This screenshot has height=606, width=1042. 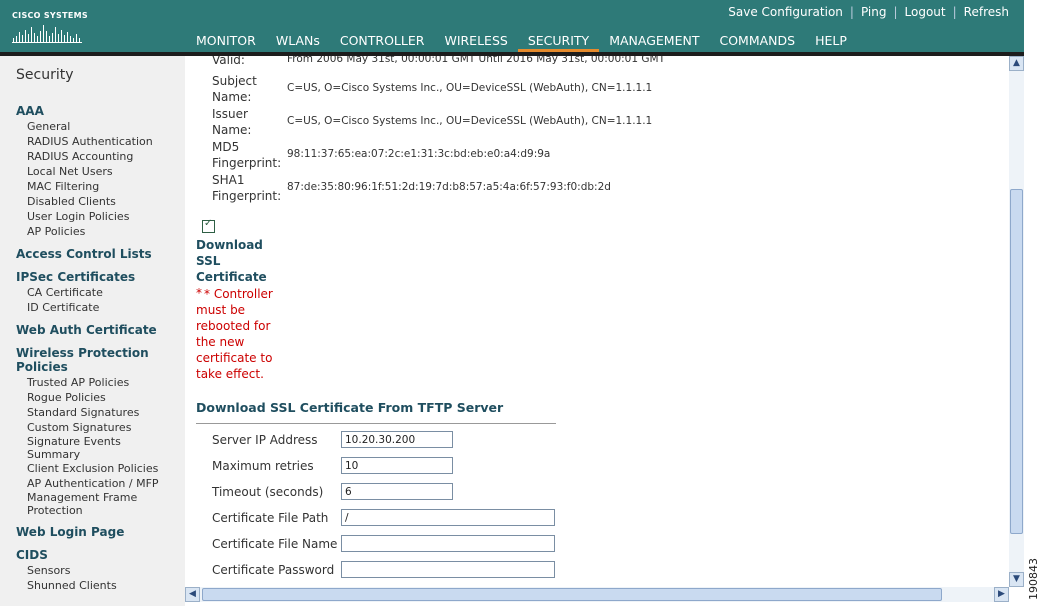 What do you see at coordinates (86, 330) in the screenshot?
I see `sidebar-section-web-auth-certificate: Web Auth Certificate` at bounding box center [86, 330].